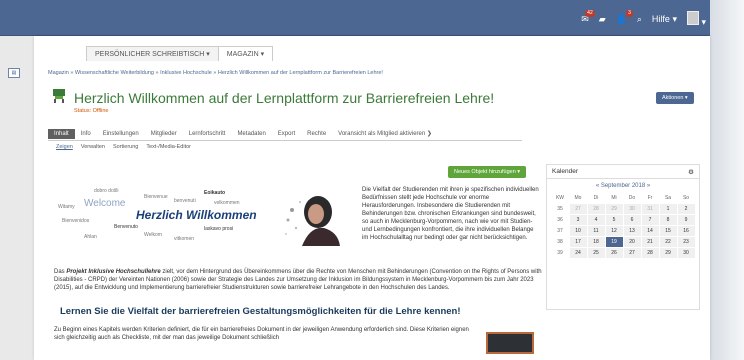 The height and width of the screenshot is (360, 744). I want to click on calendar-day: 16, so click(686, 231).